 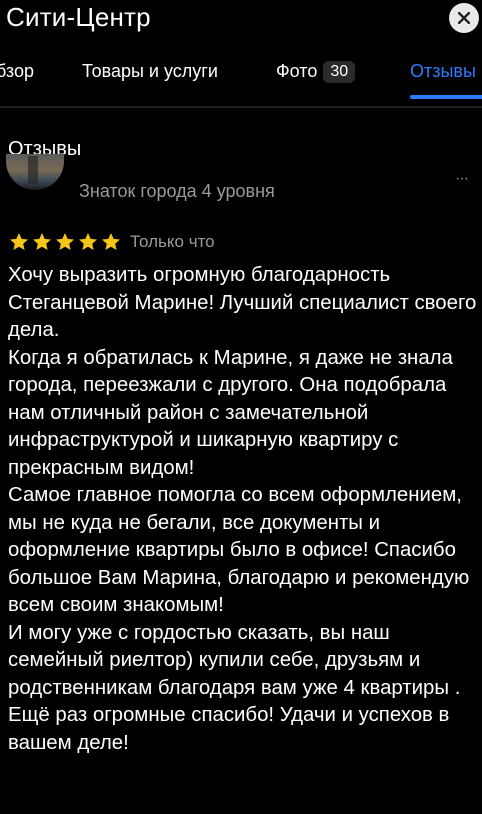 I want to click on header: Сити-Центр, so click(x=241, y=22).